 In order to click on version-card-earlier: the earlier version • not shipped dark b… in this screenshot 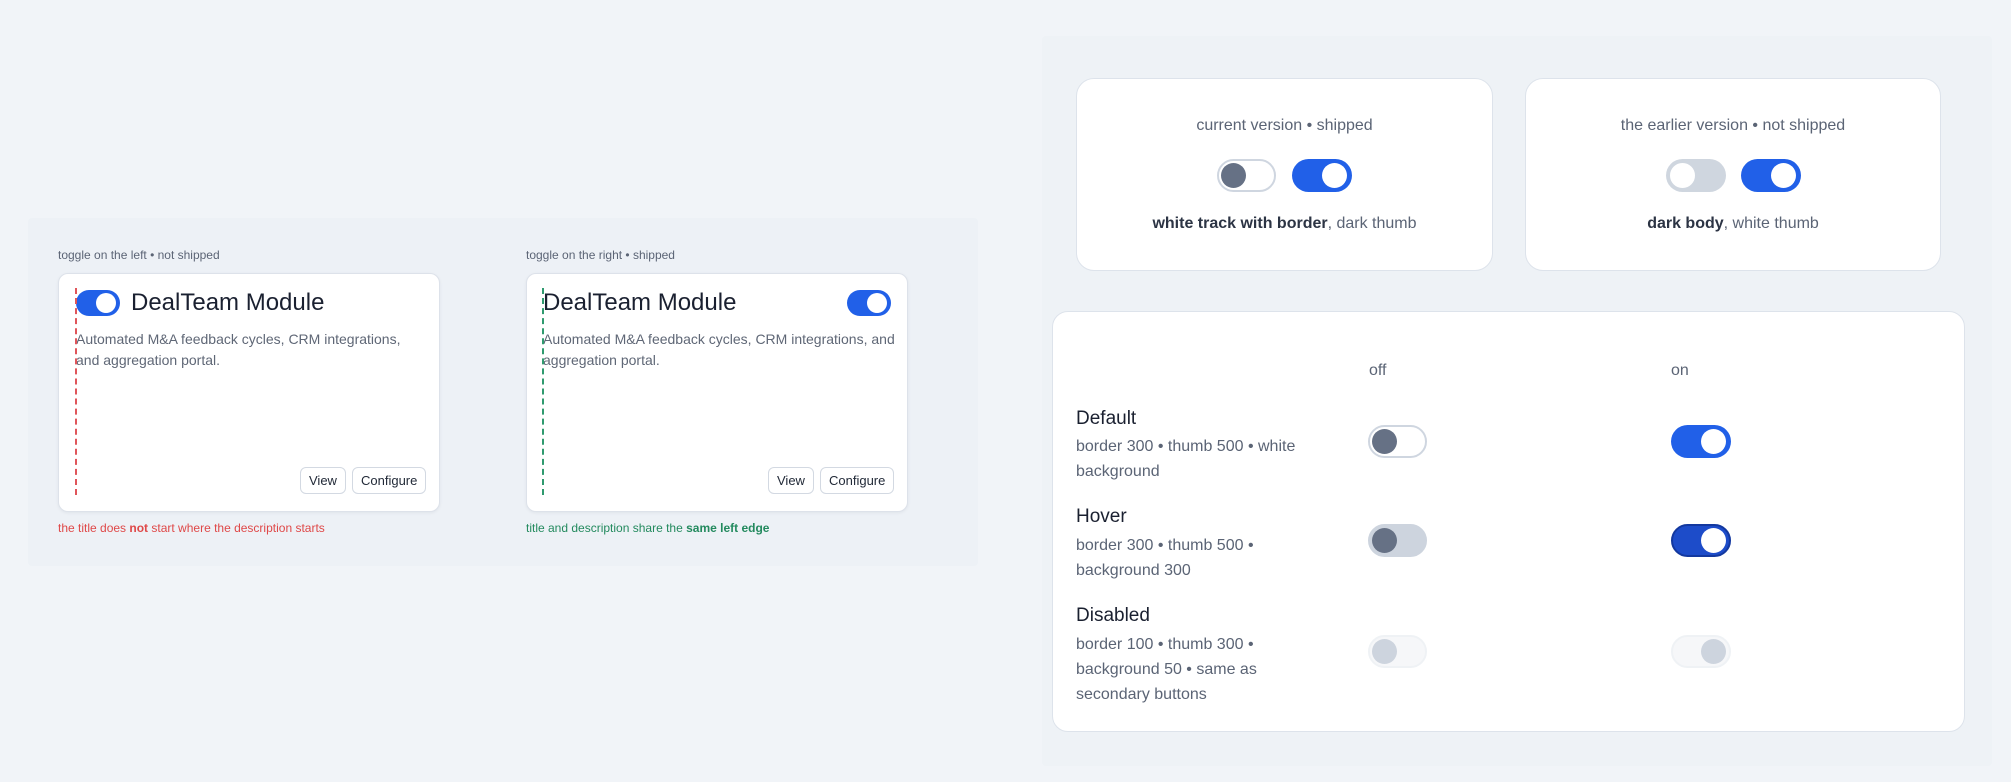, I will do `click(1733, 174)`.